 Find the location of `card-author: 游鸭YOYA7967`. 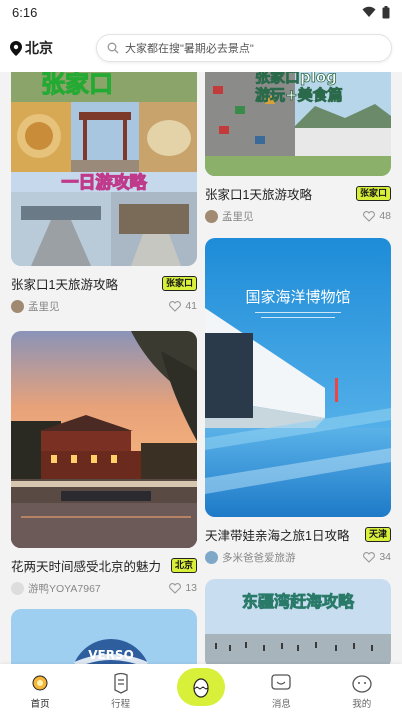

card-author: 游鸭YOYA7967 is located at coordinates (56, 588).